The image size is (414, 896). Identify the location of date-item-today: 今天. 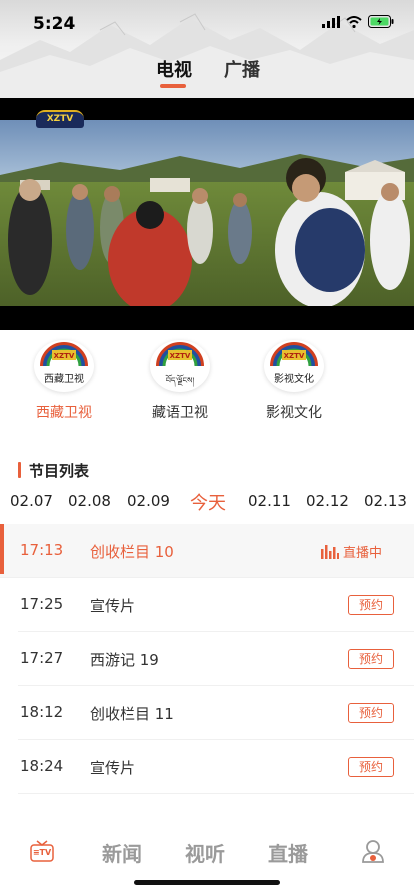
(208, 502).